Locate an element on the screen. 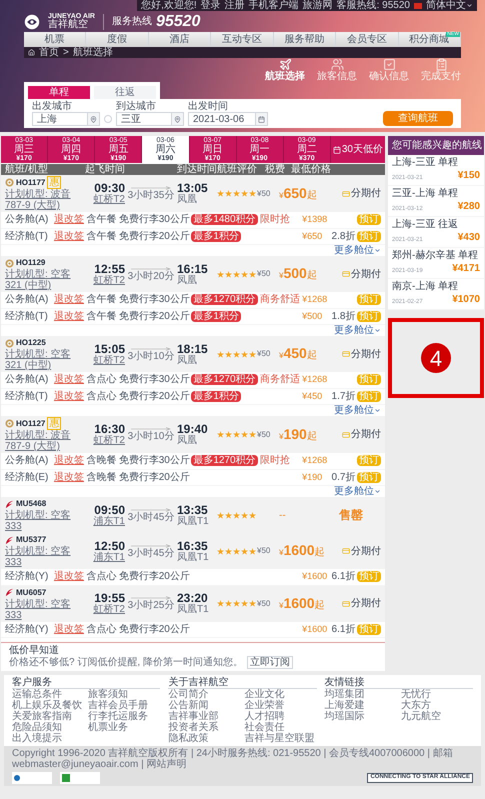 This screenshot has height=799, width=485. low-price-calendar-button: 30天低价 is located at coordinates (357, 149).